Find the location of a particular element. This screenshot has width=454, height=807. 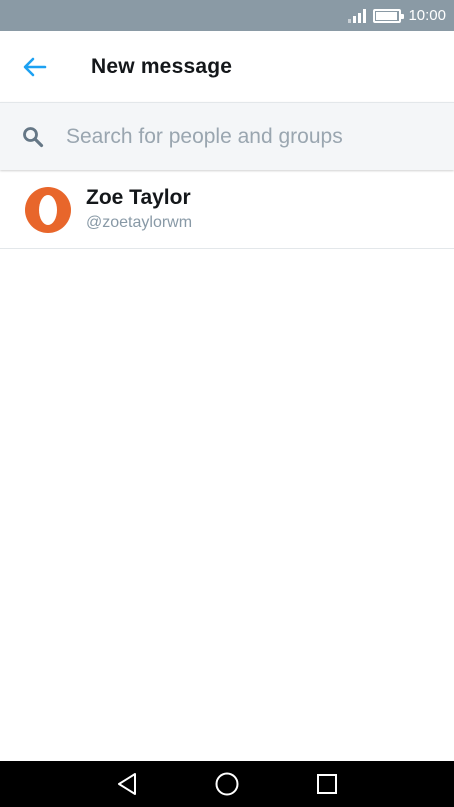

nav-recents-button is located at coordinates (327, 784).